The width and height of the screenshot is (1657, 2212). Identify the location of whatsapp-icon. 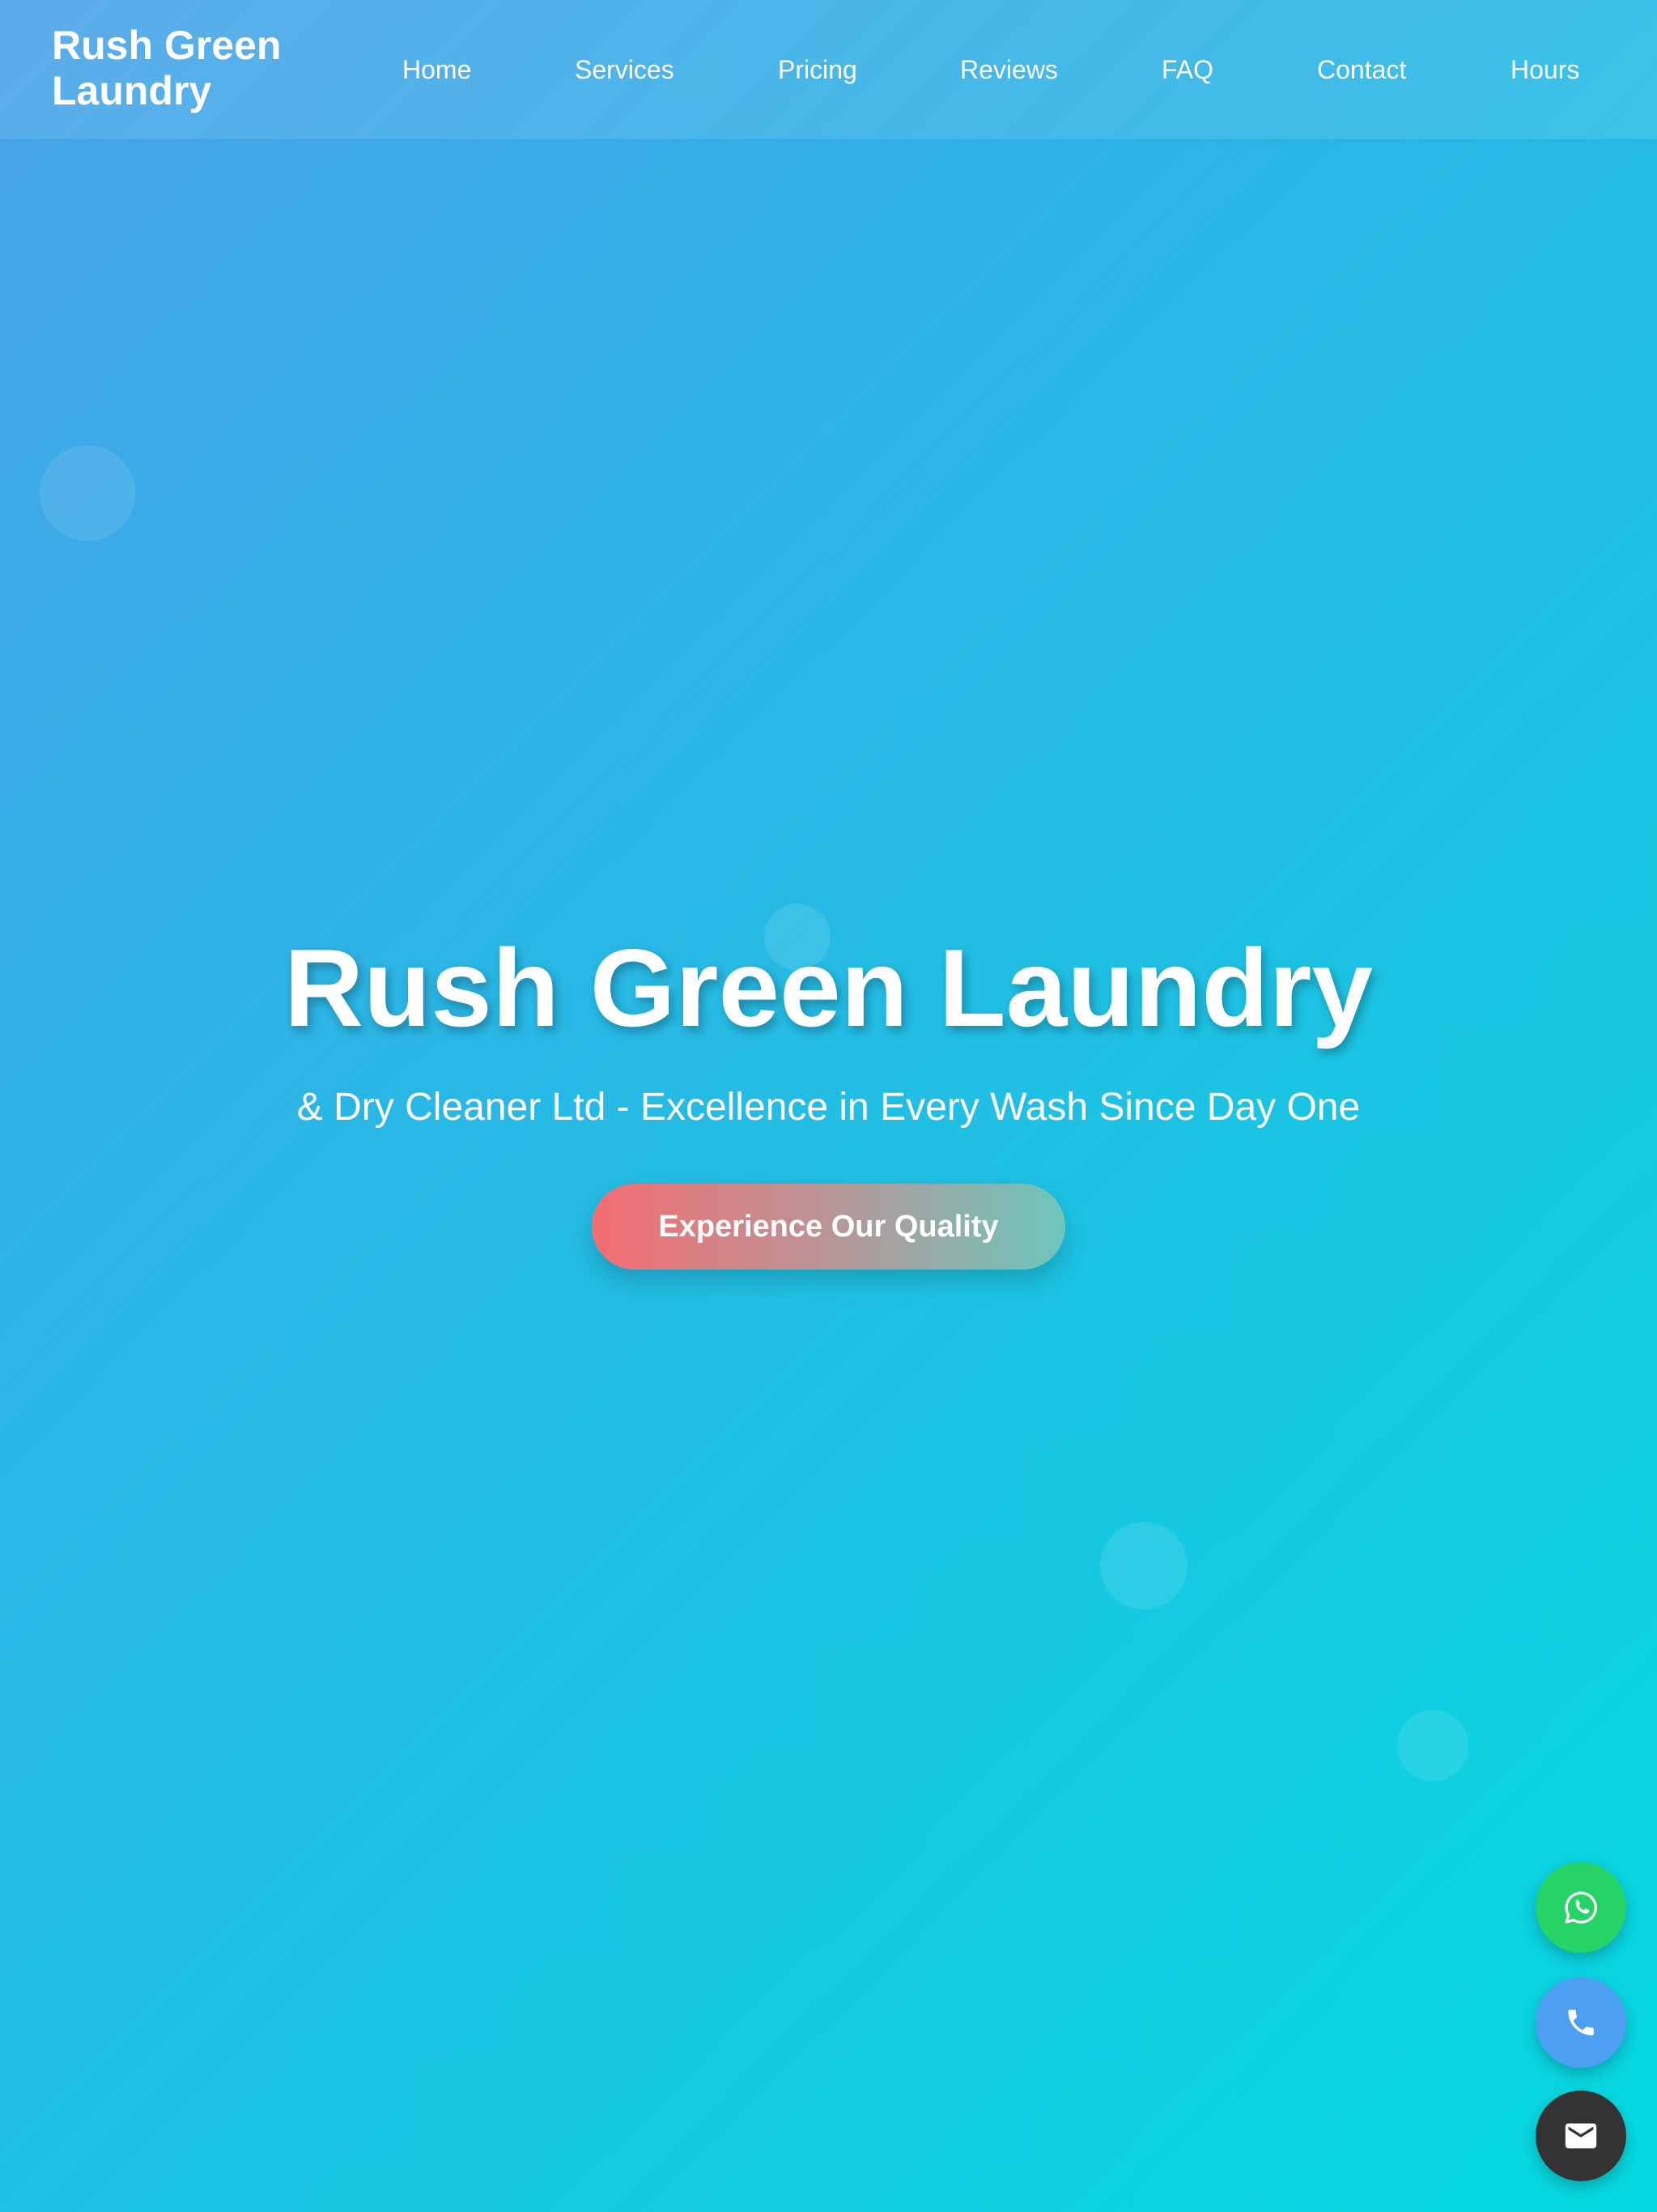
(1581, 1908).